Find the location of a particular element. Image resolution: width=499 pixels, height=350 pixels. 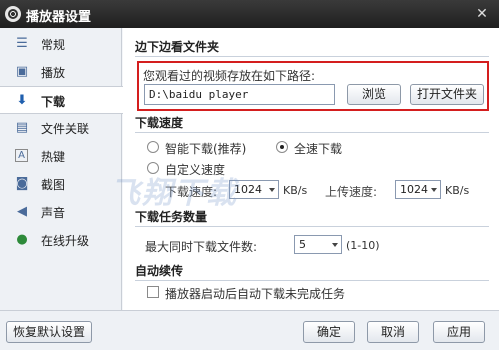

section-title-path: 边下边看文件夹 is located at coordinates (177, 47).